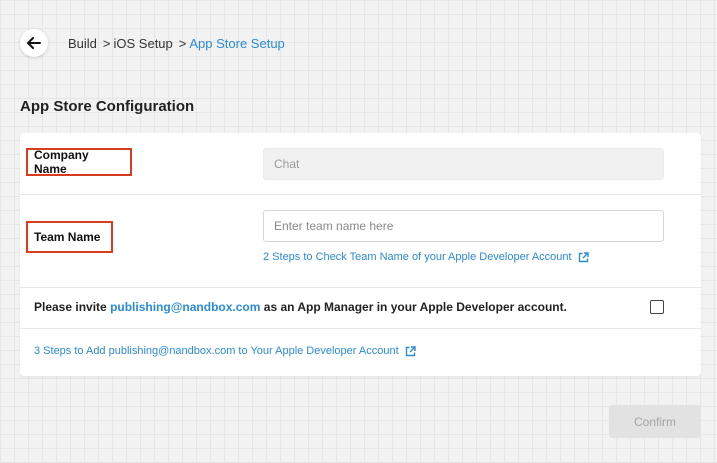  Describe the element at coordinates (657, 307) in the screenshot. I see `invite-checkbox` at that location.